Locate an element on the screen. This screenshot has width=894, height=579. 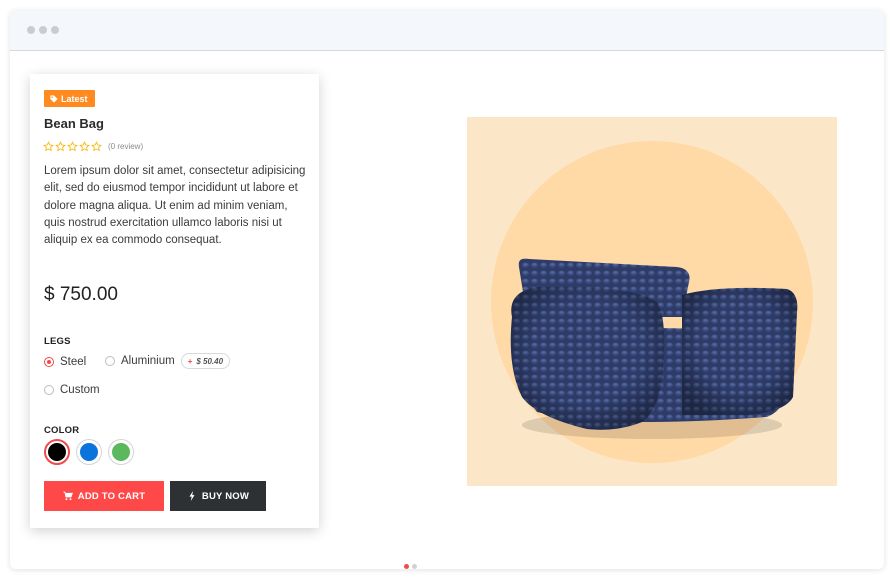
latest-badge: Latest is located at coordinates (69, 98).